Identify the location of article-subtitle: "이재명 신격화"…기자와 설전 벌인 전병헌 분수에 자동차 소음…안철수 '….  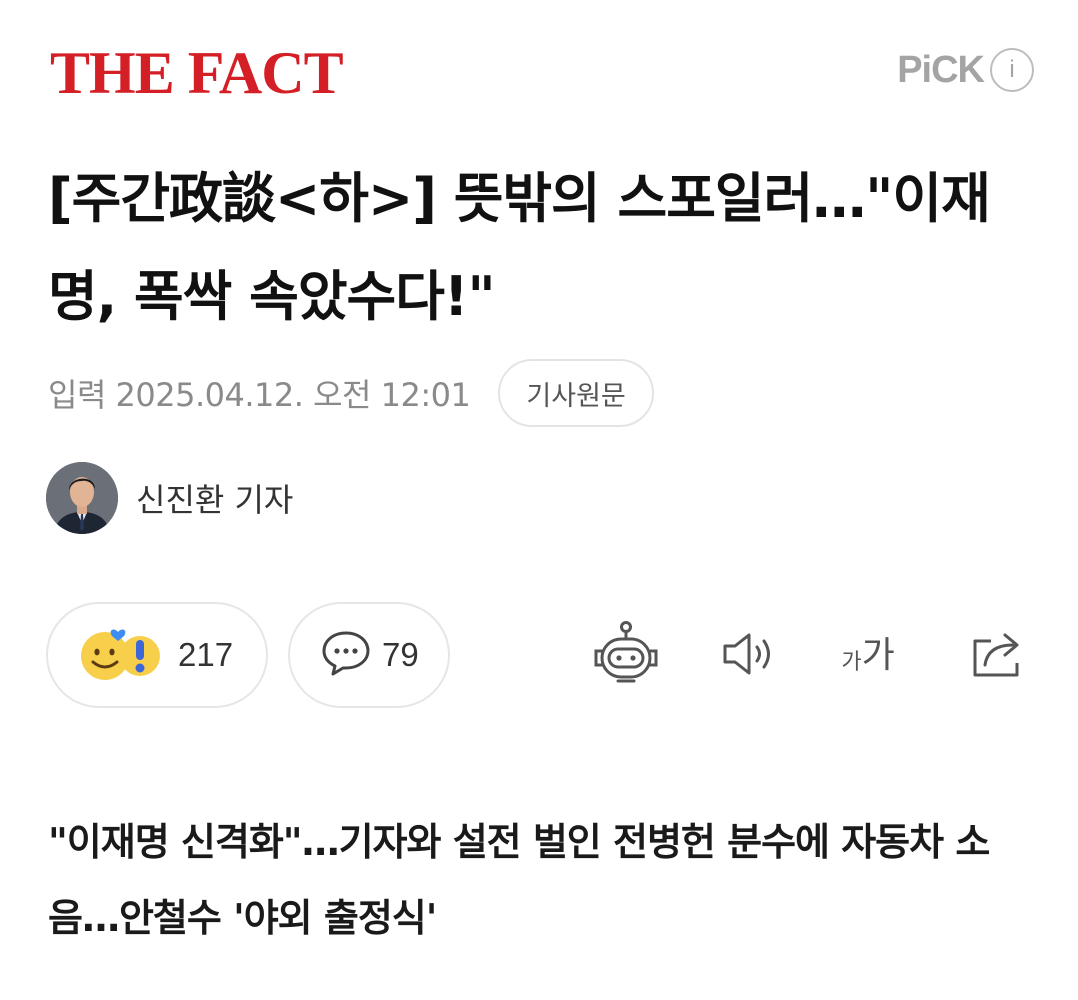
(519, 880).